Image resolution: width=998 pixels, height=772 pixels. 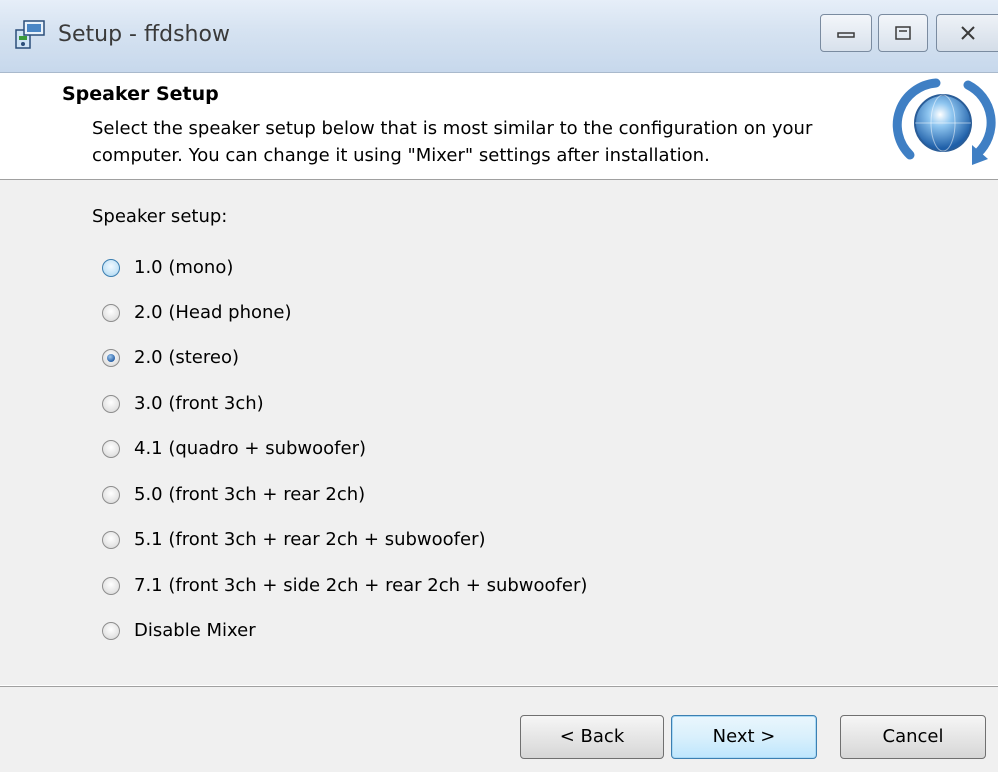 What do you see at coordinates (744, 737) in the screenshot?
I see `next-button: Next >` at bounding box center [744, 737].